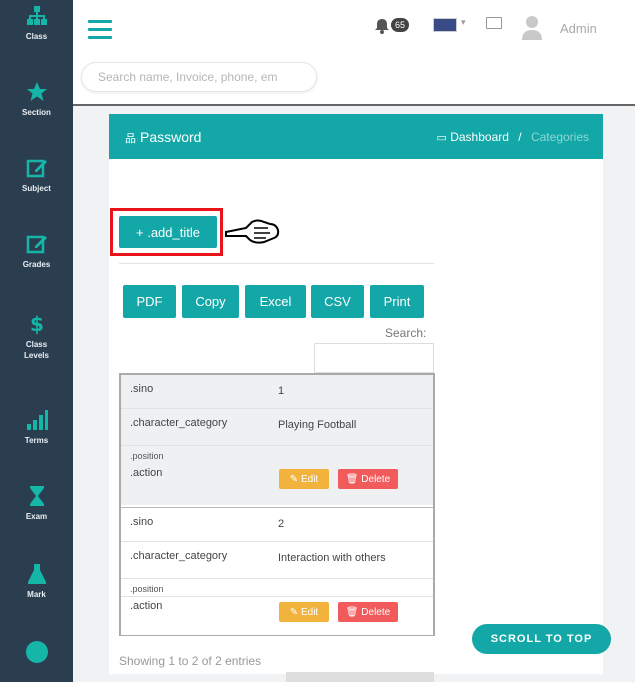 This screenshot has height=682, width=635. I want to click on dollar-icon: $, so click(37, 324).